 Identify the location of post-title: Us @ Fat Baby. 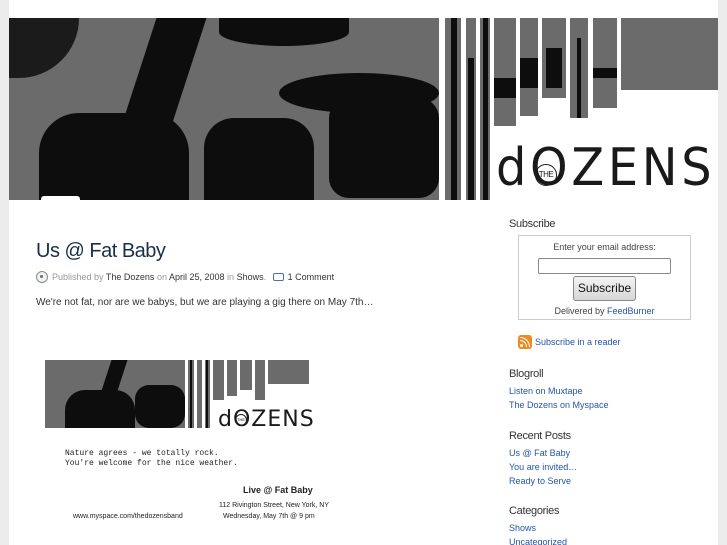
(261, 251).